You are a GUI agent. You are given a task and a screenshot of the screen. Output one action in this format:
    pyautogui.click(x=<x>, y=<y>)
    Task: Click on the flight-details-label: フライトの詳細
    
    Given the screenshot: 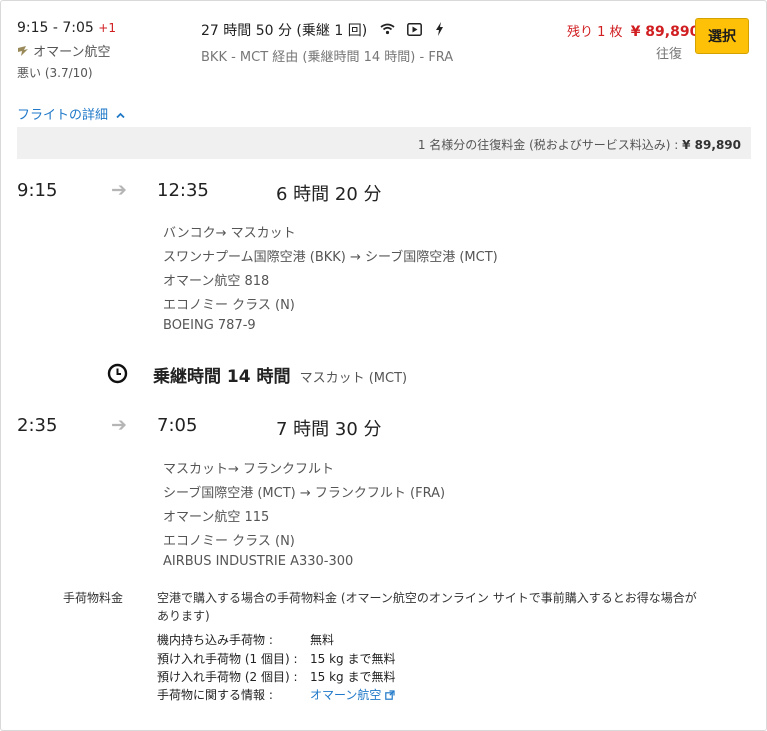 What is the action you would take?
    pyautogui.click(x=63, y=115)
    